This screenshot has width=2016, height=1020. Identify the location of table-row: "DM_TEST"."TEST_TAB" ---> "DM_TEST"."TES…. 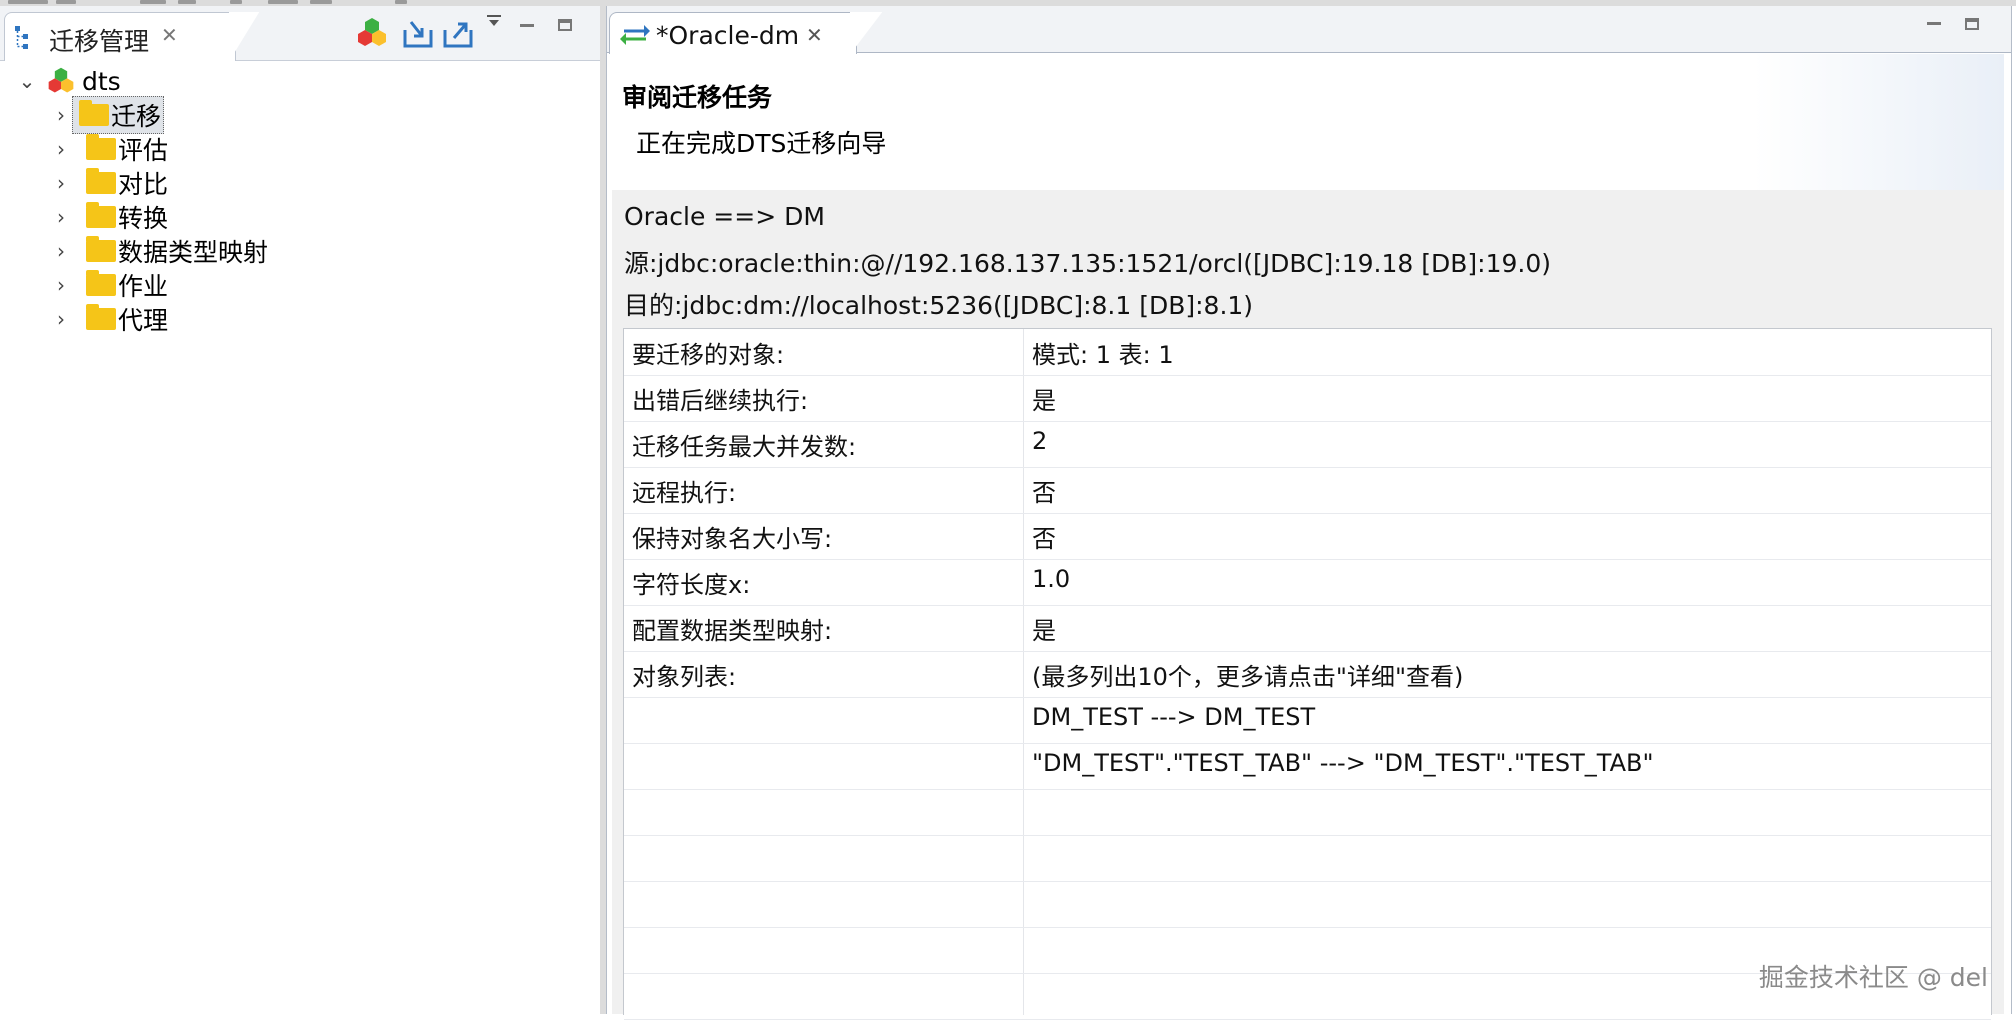
(1307, 766).